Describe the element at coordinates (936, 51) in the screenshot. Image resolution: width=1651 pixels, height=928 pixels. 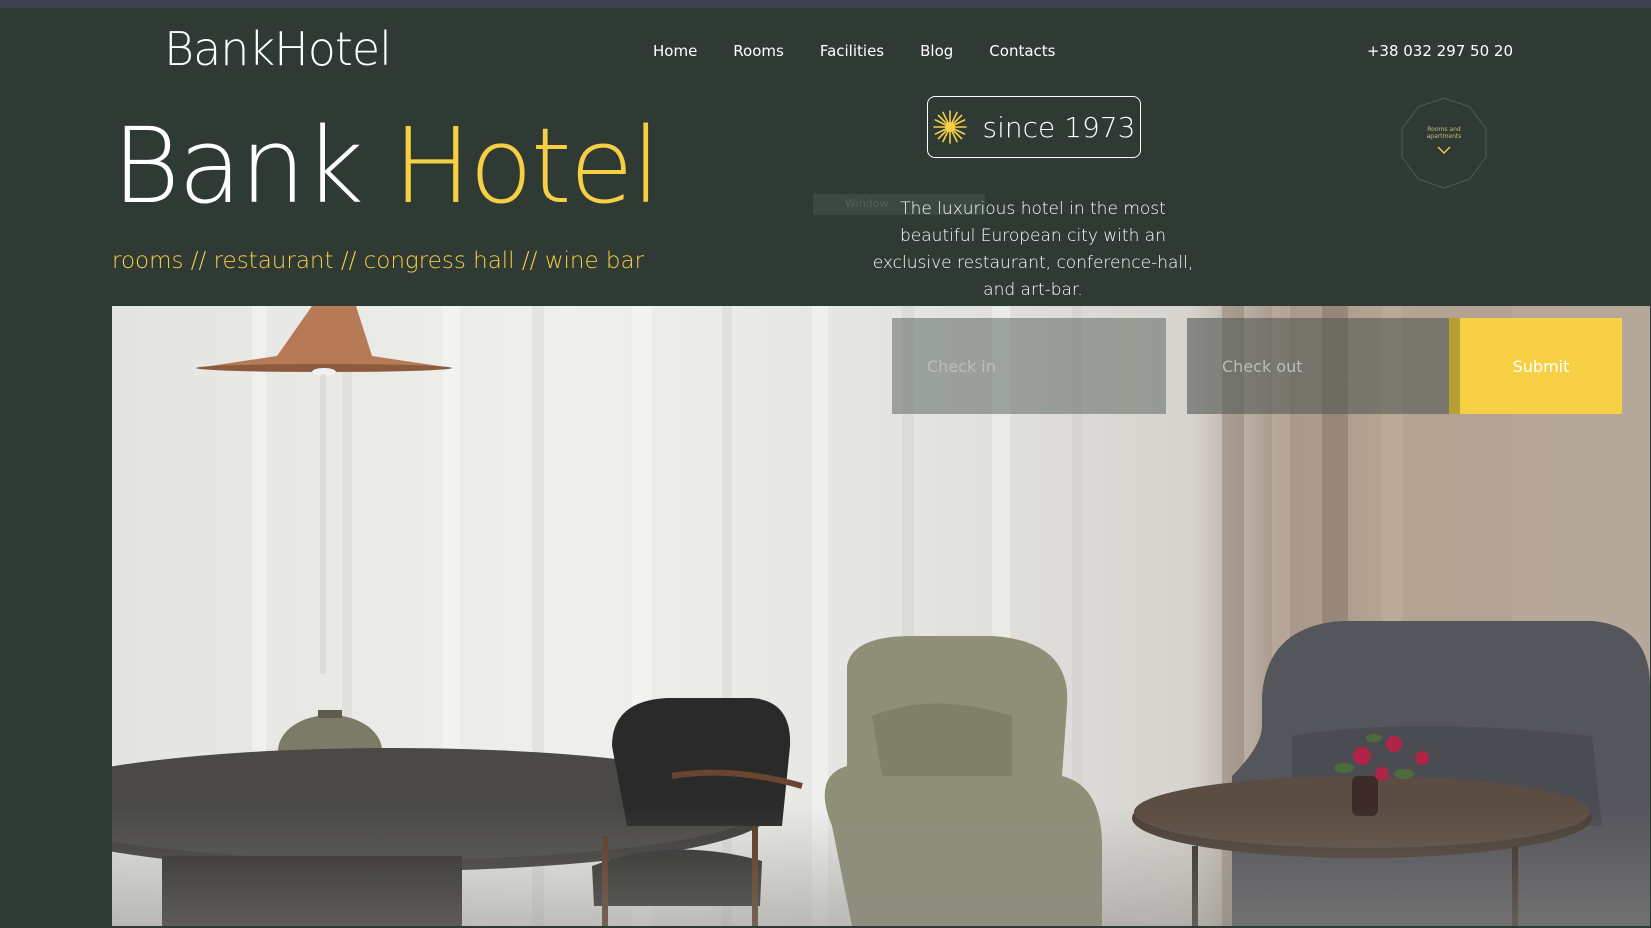
I see `nav-blog: Blog` at that location.